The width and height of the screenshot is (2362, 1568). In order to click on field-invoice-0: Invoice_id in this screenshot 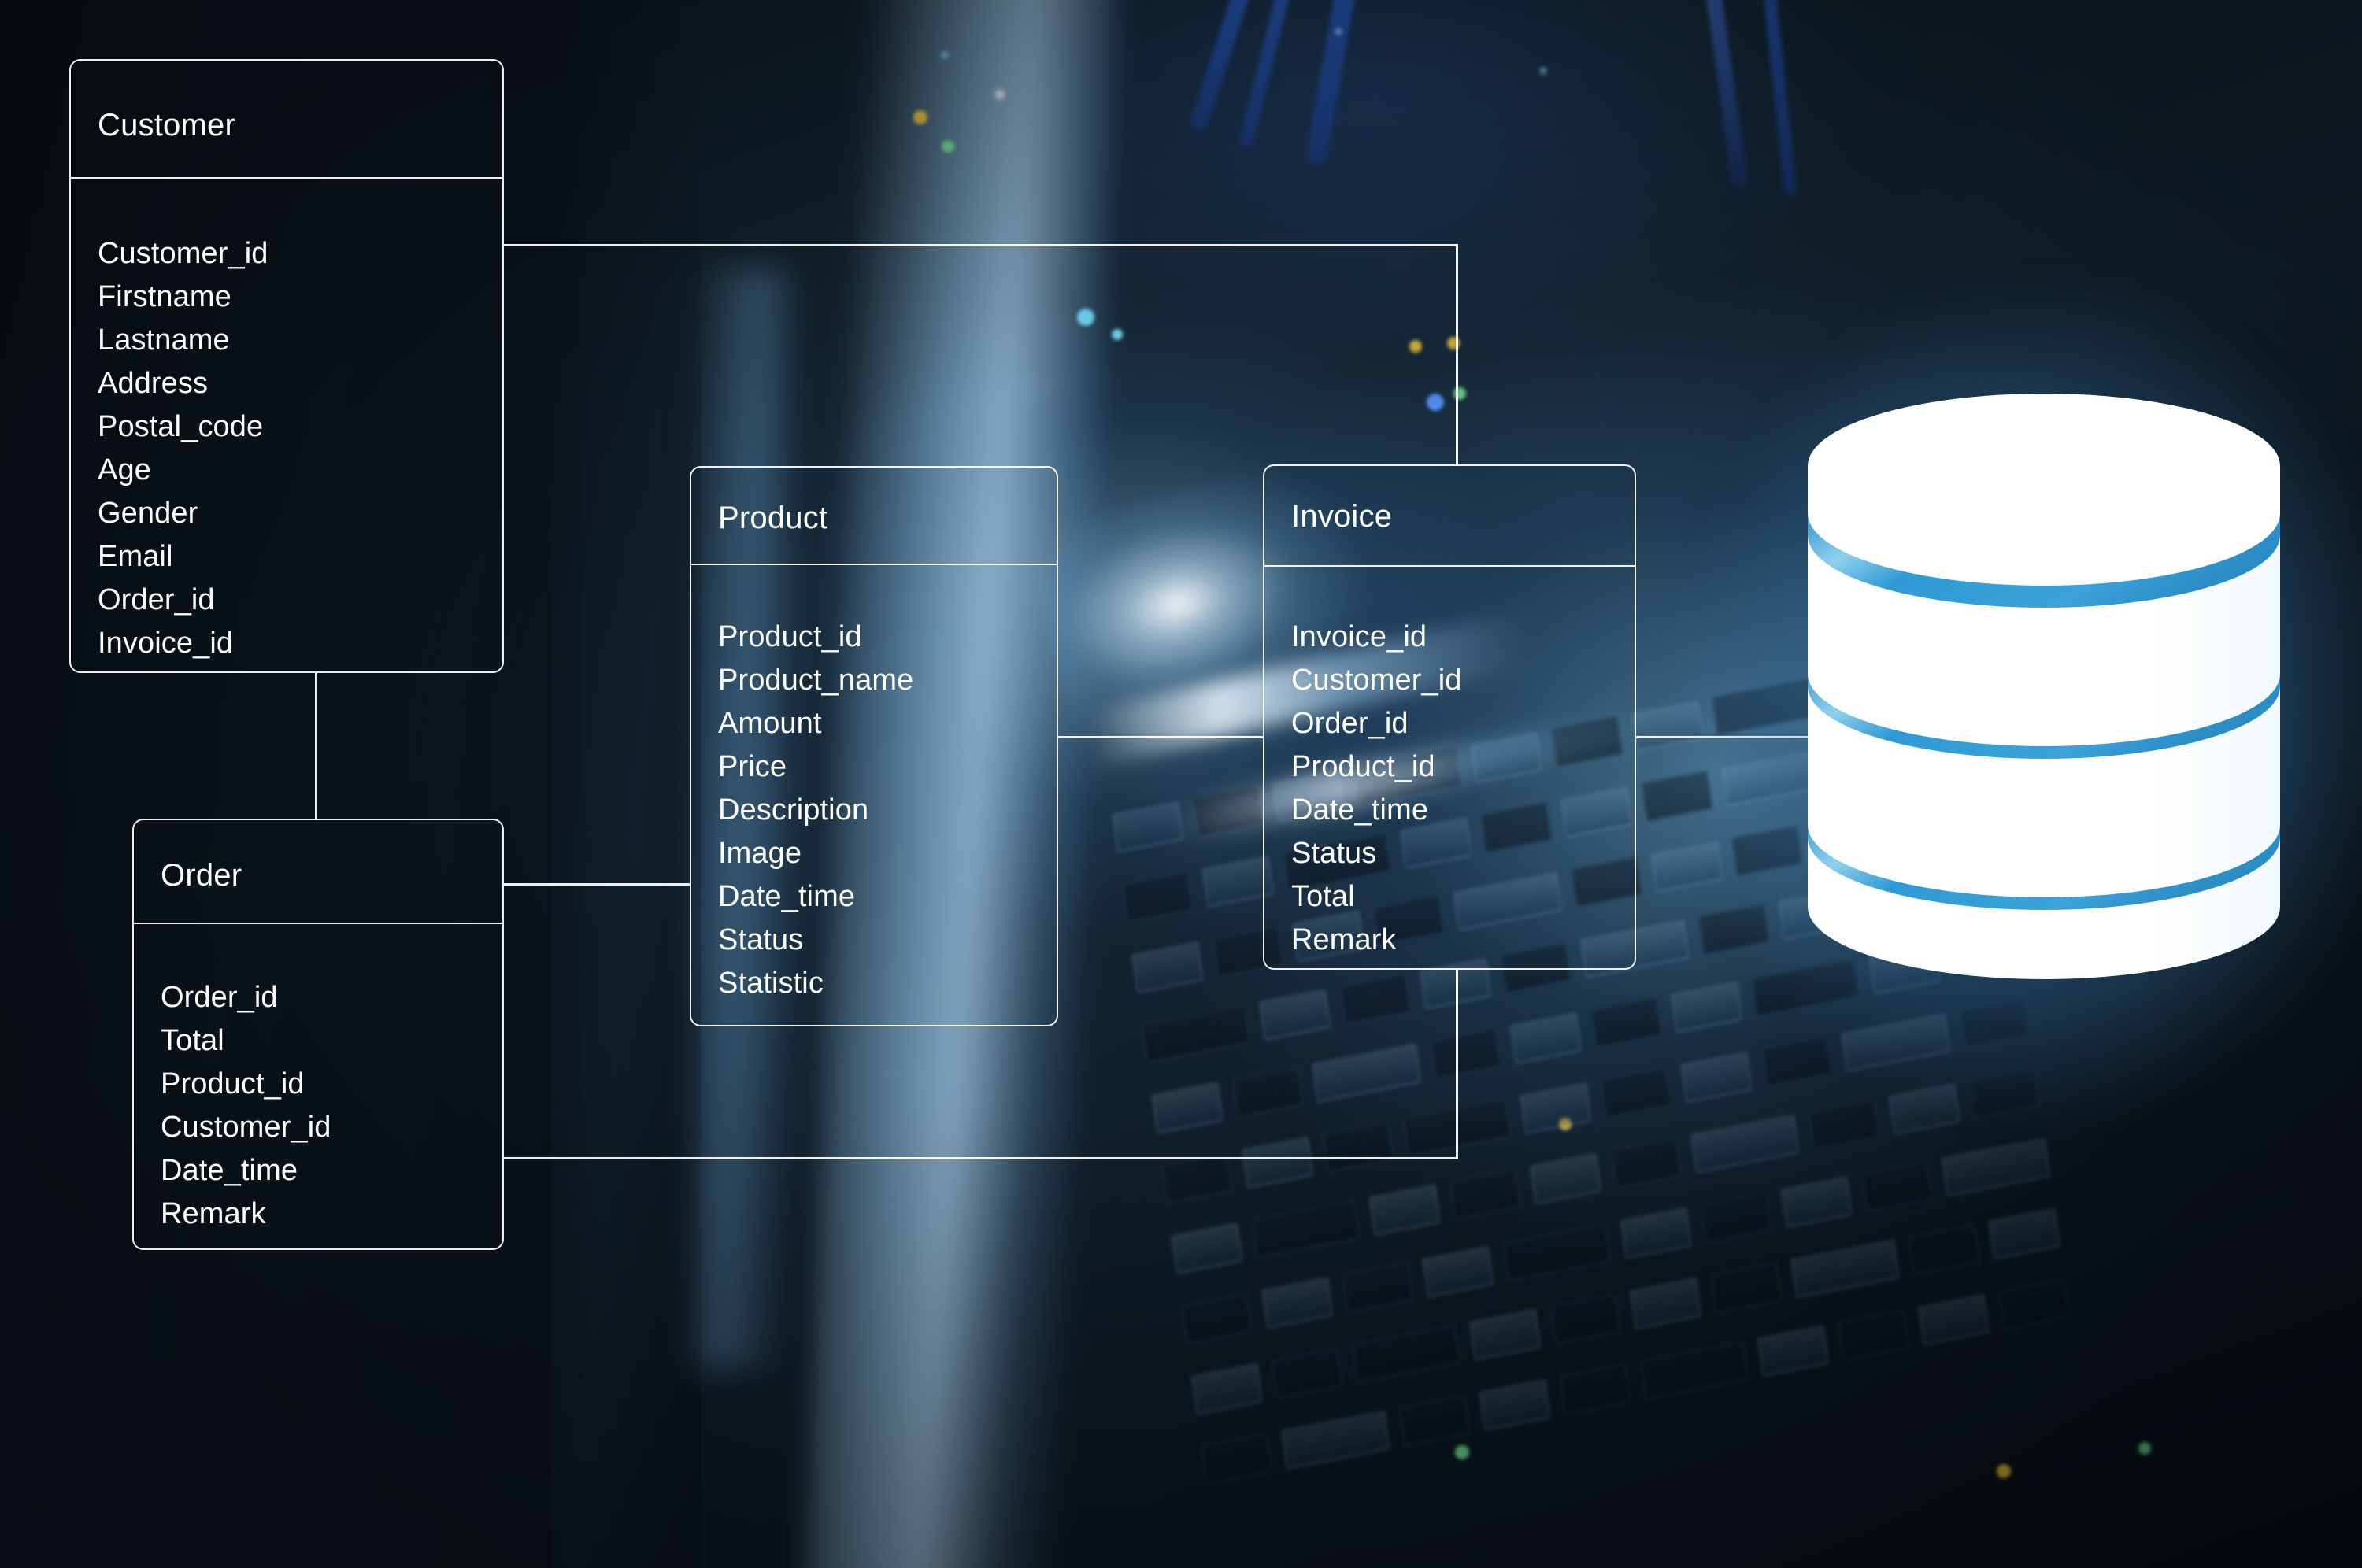, I will do `click(1359, 636)`.